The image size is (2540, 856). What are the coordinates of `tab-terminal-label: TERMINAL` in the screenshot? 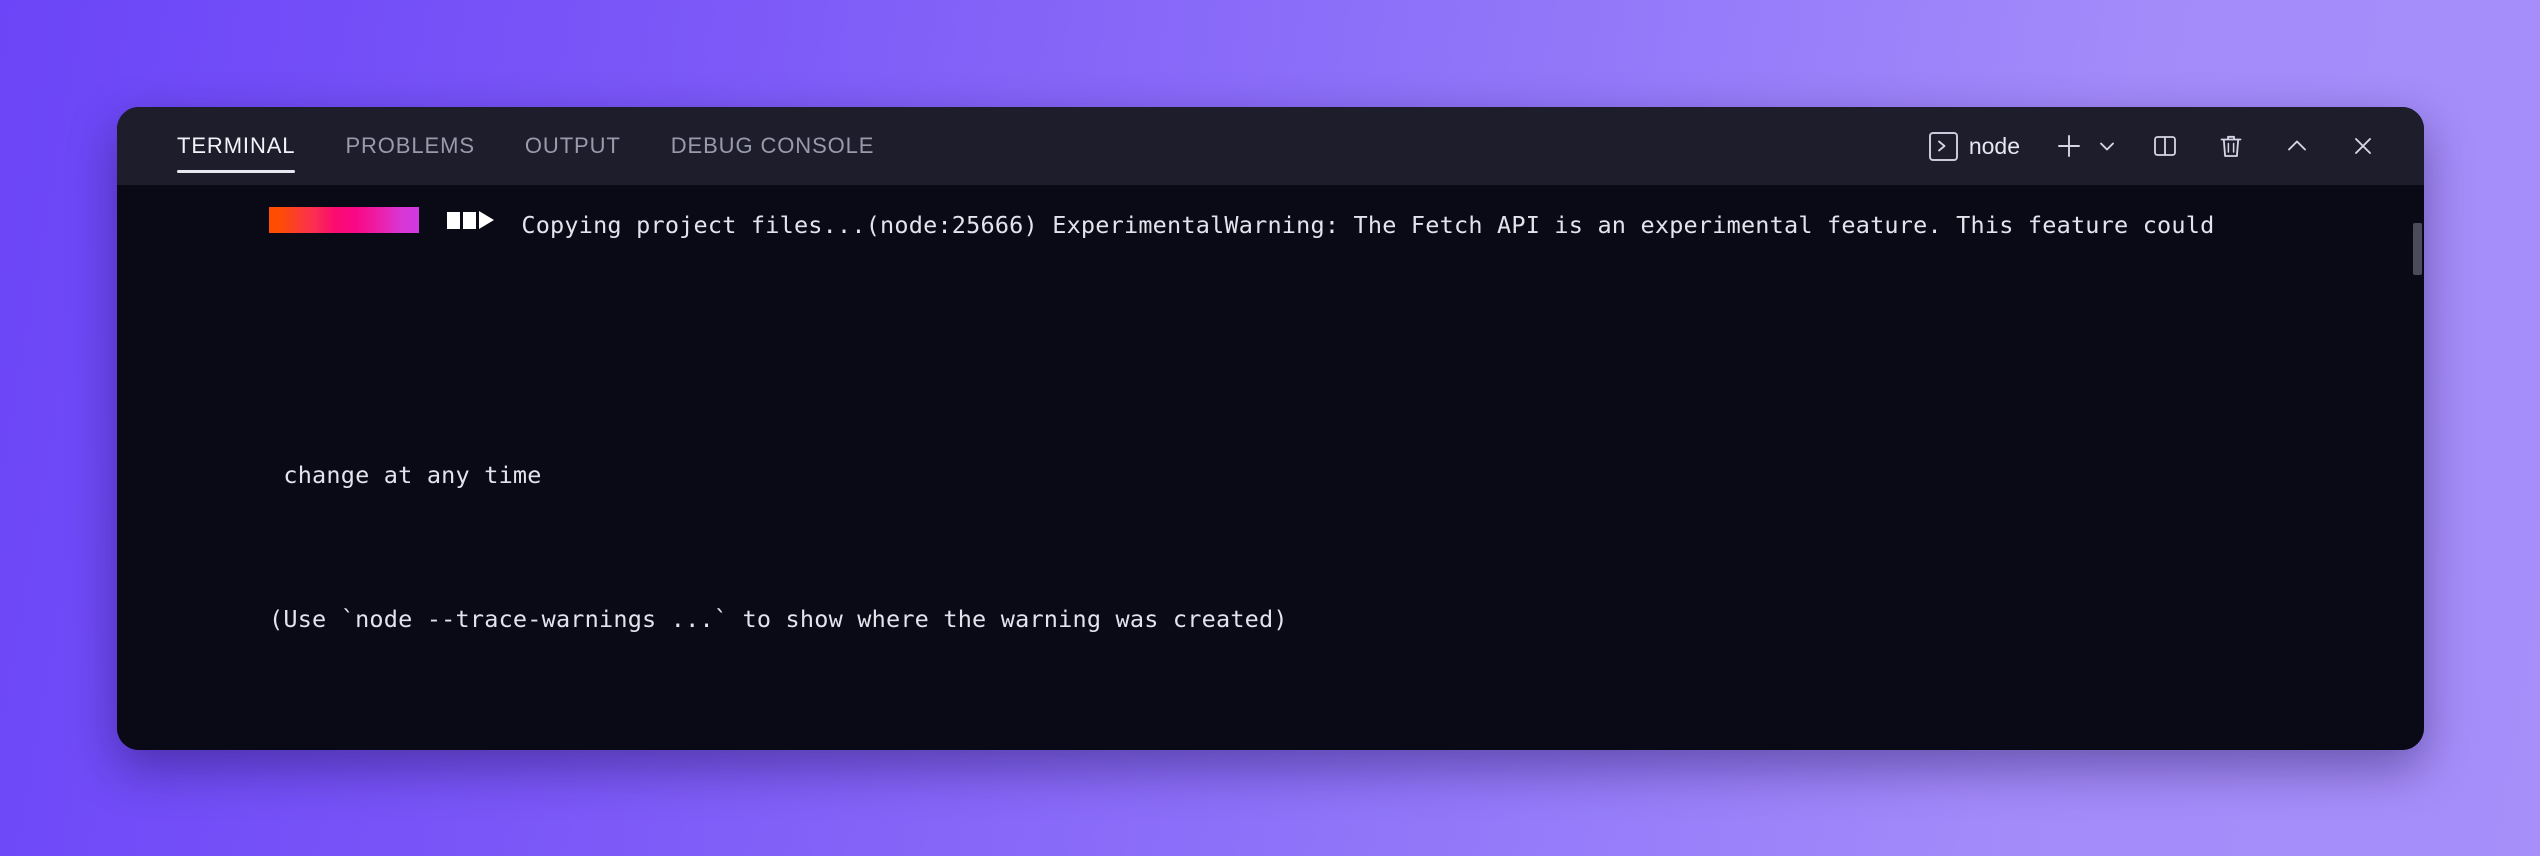 It's located at (236, 145).